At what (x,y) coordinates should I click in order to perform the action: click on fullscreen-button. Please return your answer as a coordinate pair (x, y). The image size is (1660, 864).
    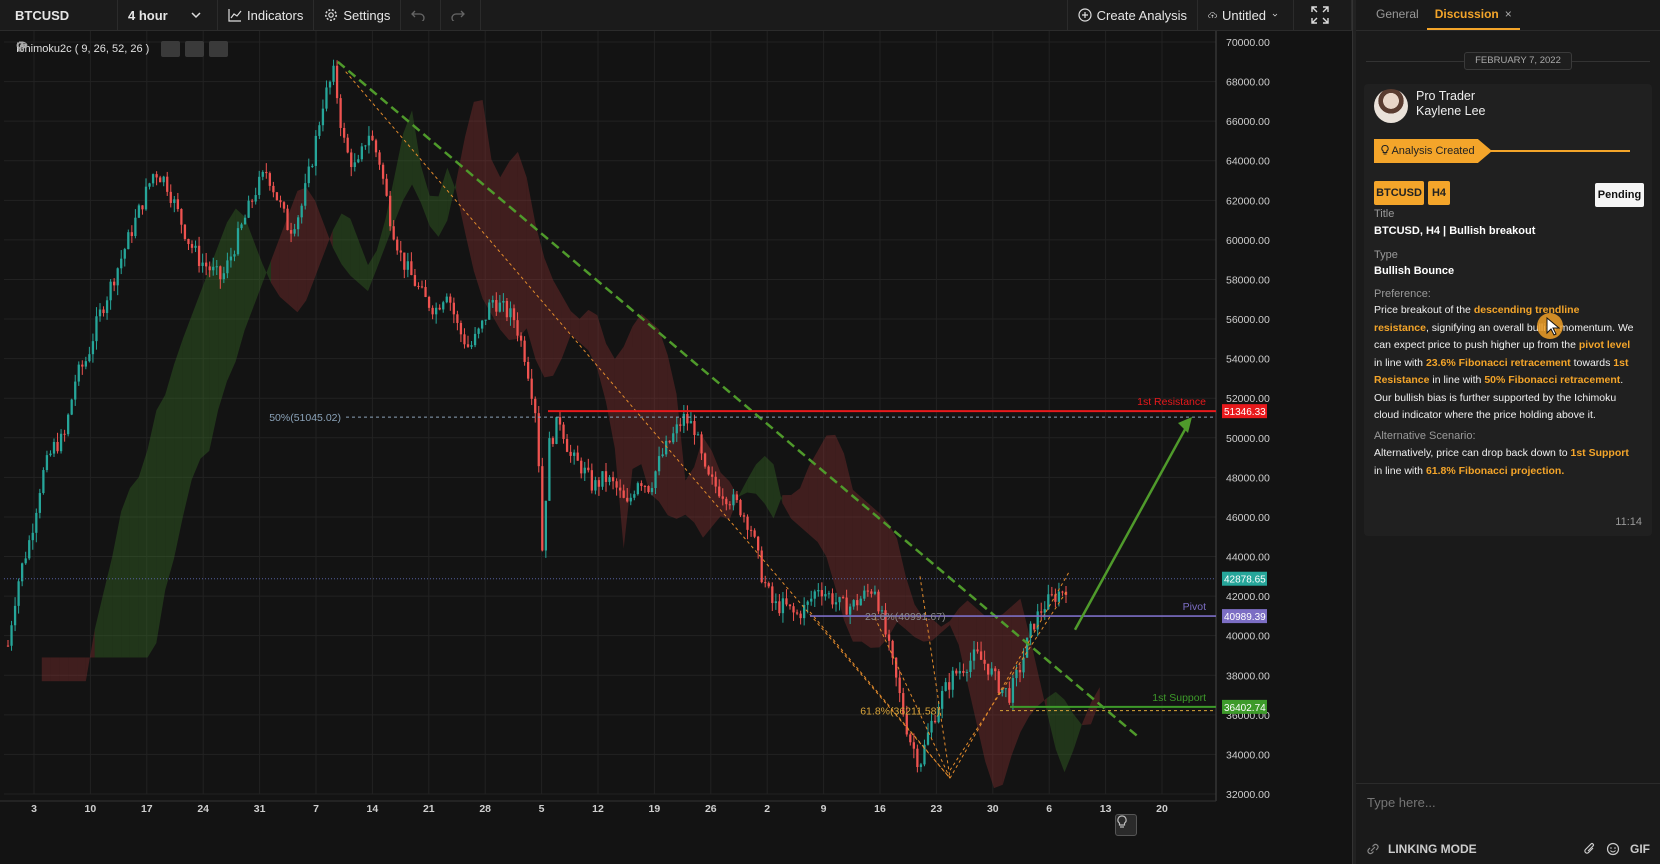
    Looking at the image, I should click on (1323, 15).